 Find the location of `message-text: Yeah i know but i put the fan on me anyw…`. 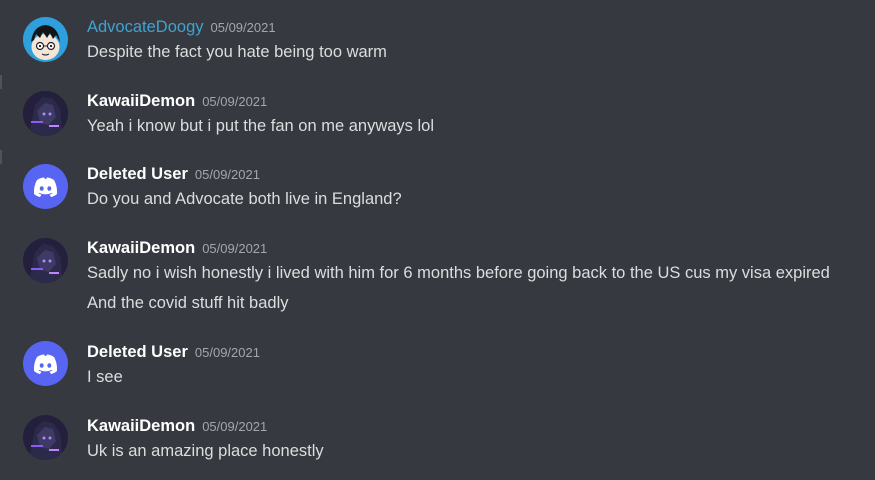

message-text: Yeah i know but i put the fan on me anyw… is located at coordinates (261, 126).